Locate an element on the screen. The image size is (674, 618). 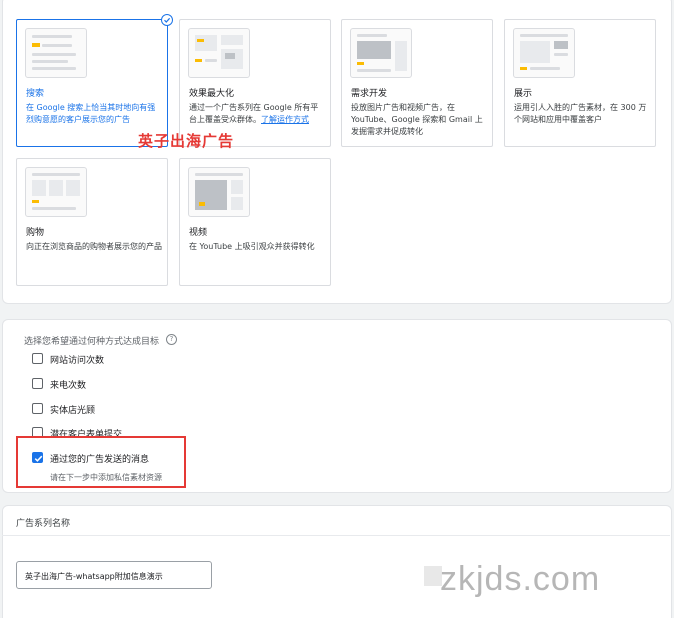
card-description: 向正在浏览商品的购物者展示您的产品 is located at coordinates (94, 246).